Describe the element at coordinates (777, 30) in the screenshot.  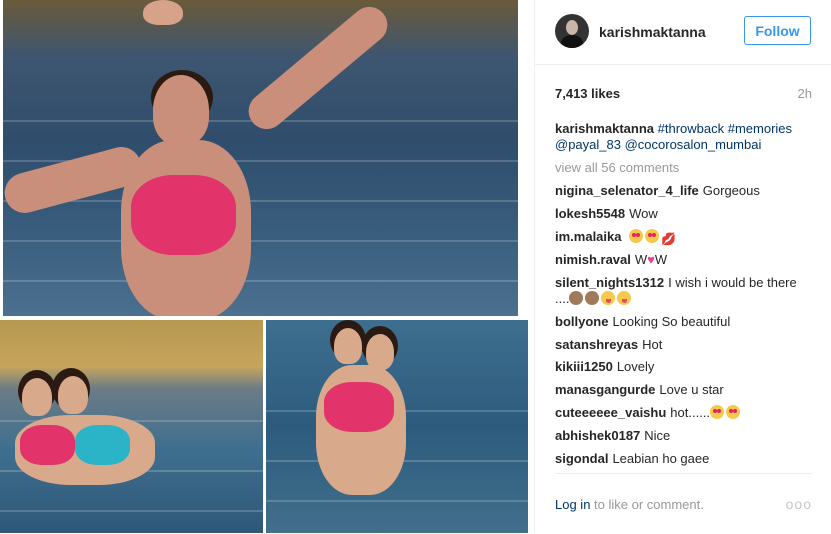
I see `follow-button: Follow` at that location.